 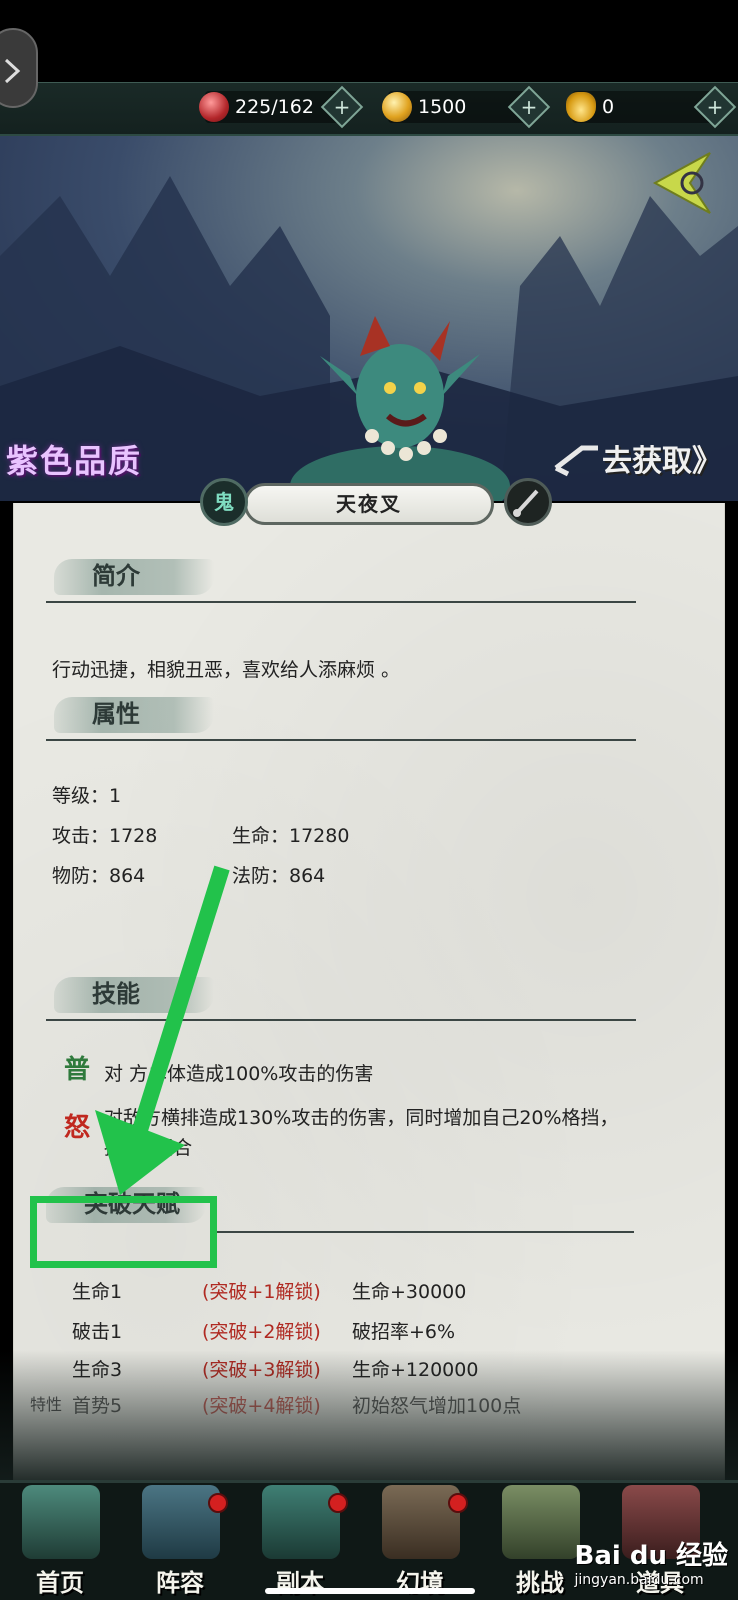 I want to click on resource-bar: 225/162 + 1500 + 0 +, so click(x=369, y=109).